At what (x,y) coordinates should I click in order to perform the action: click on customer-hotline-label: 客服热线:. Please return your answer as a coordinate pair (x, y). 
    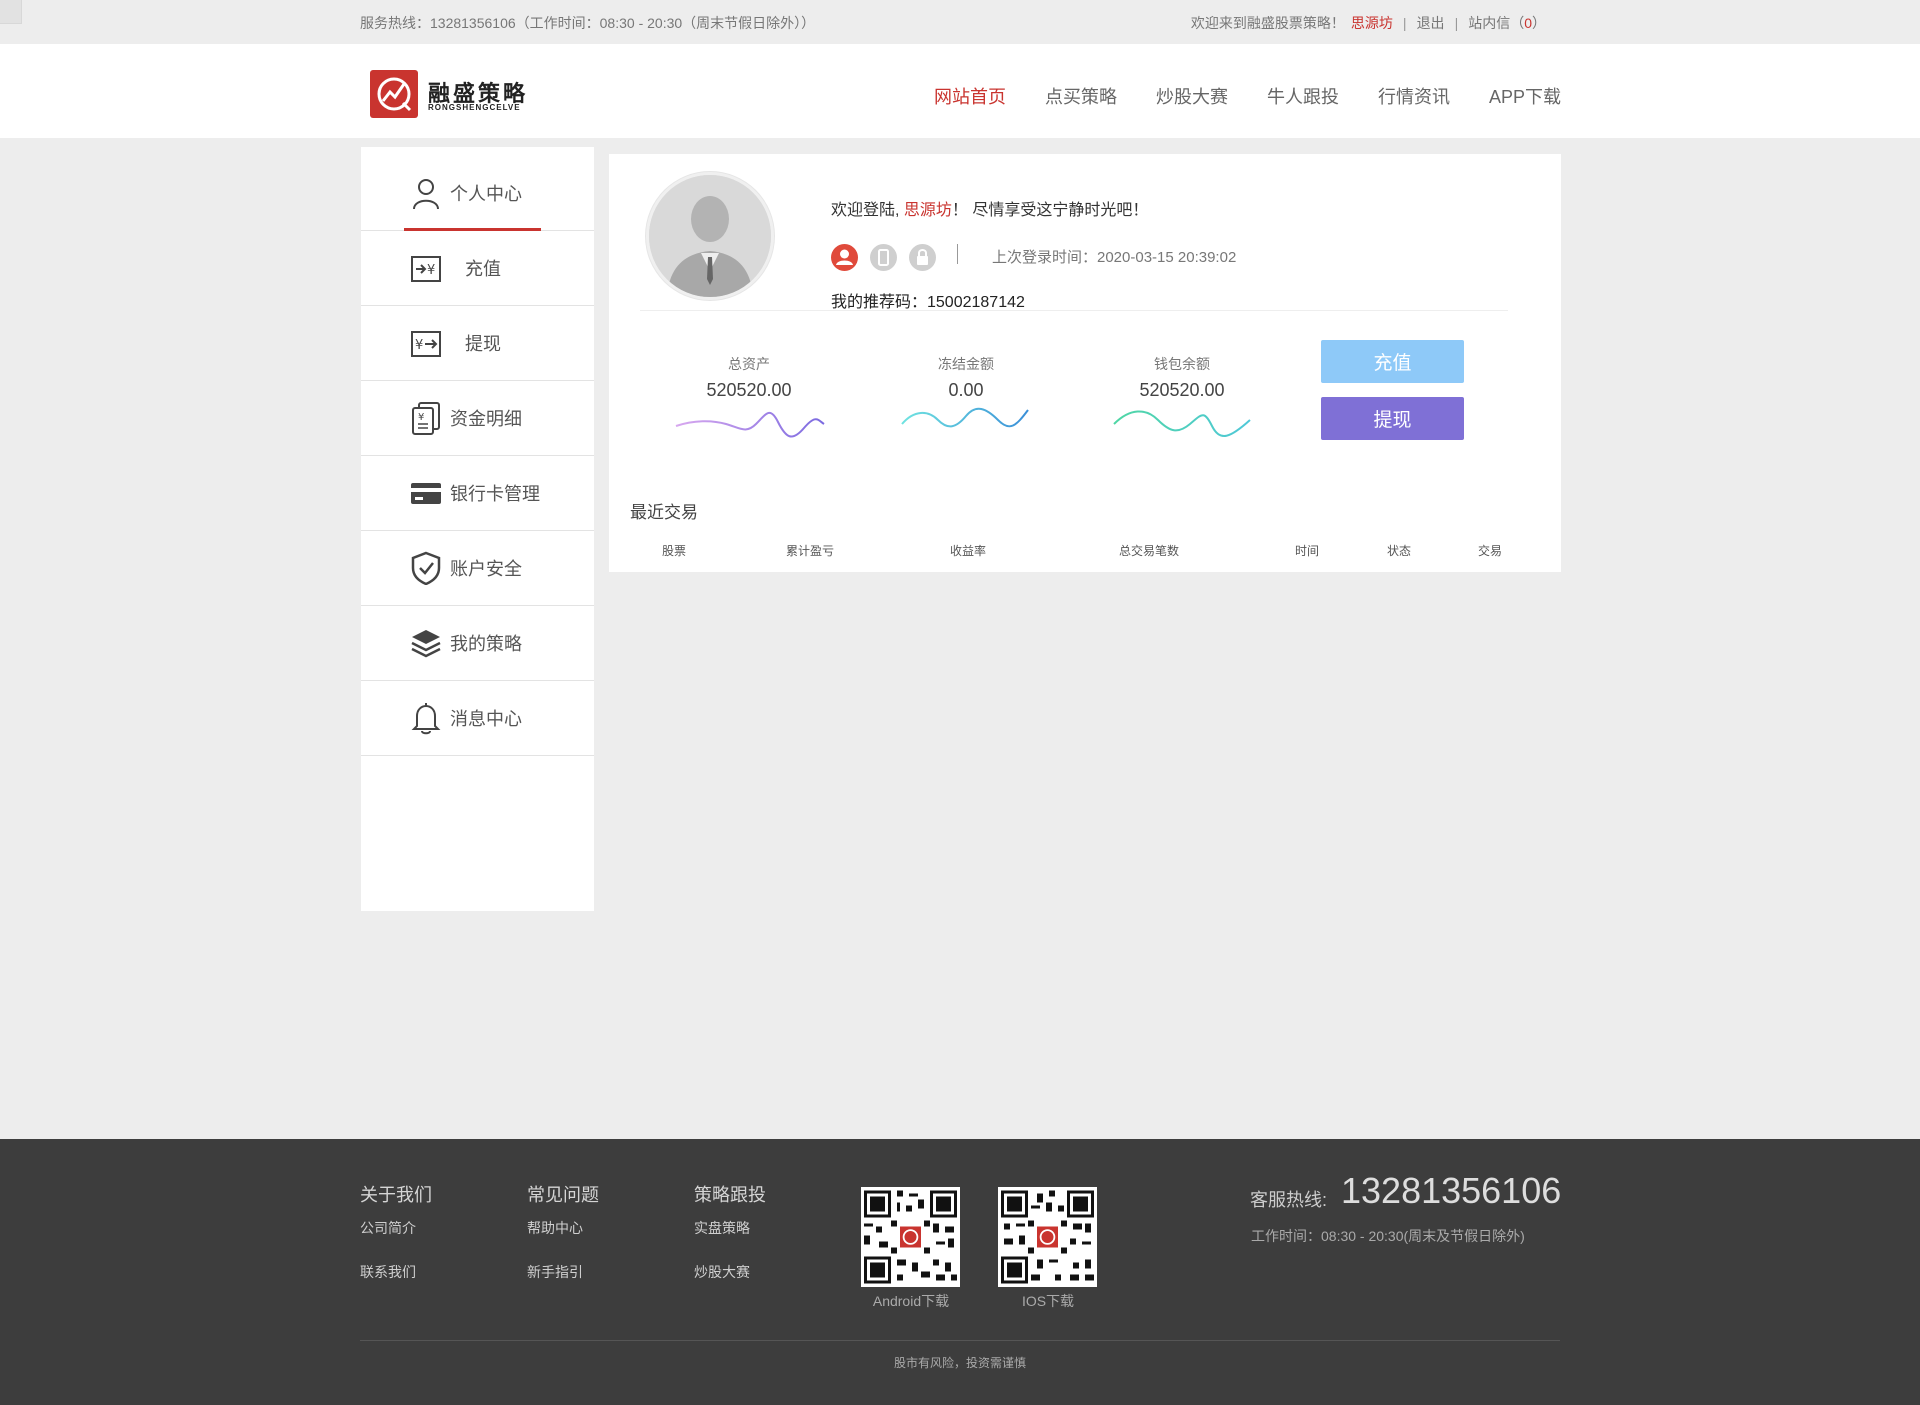
    Looking at the image, I should click on (1289, 1200).